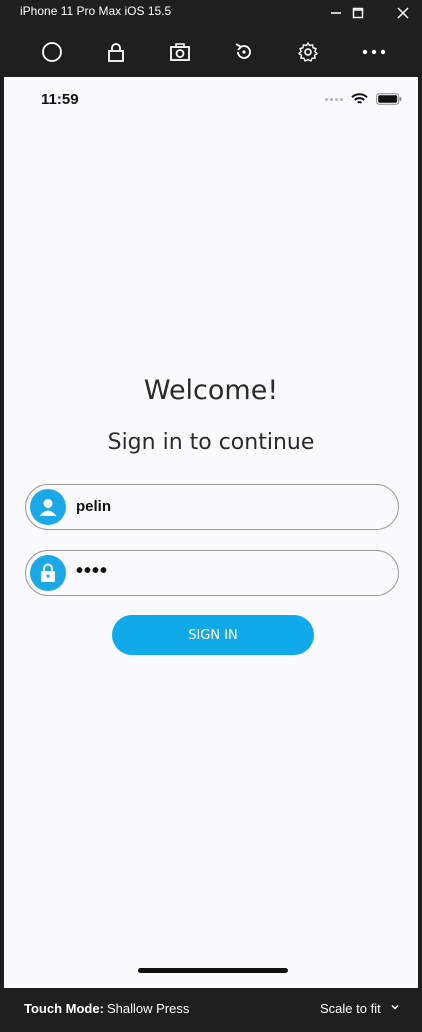 The height and width of the screenshot is (1032, 422). What do you see at coordinates (211, 390) in the screenshot?
I see `welcome-heading: Welcome!` at bounding box center [211, 390].